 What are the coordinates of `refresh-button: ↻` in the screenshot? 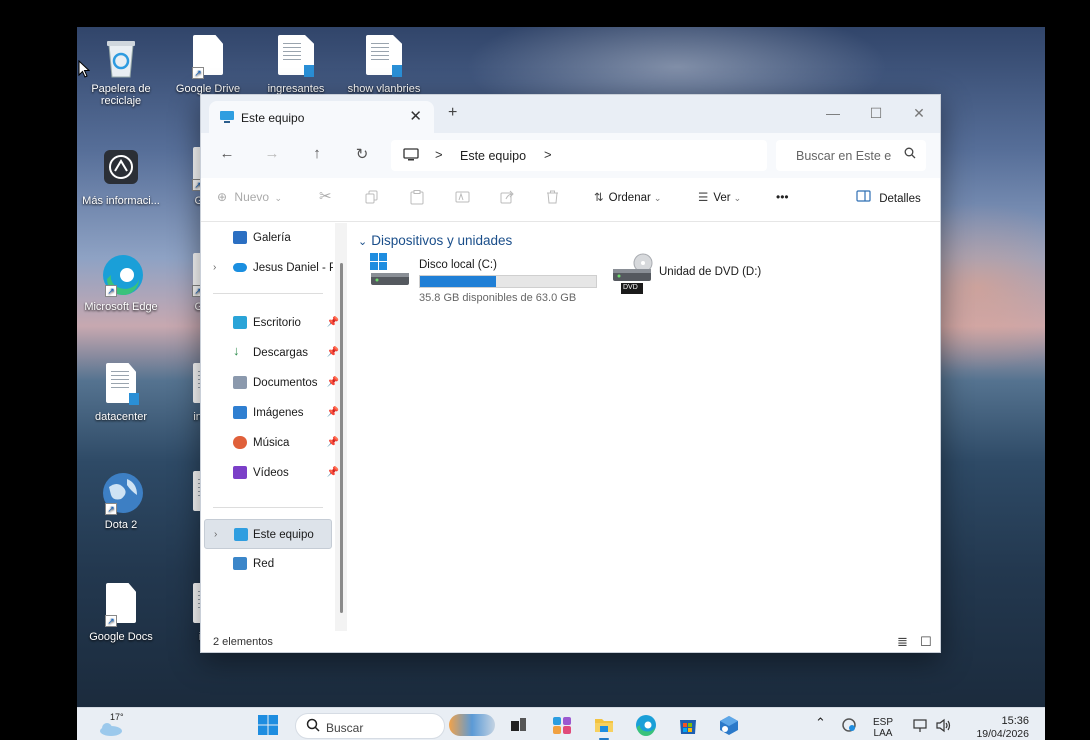 It's located at (362, 154).